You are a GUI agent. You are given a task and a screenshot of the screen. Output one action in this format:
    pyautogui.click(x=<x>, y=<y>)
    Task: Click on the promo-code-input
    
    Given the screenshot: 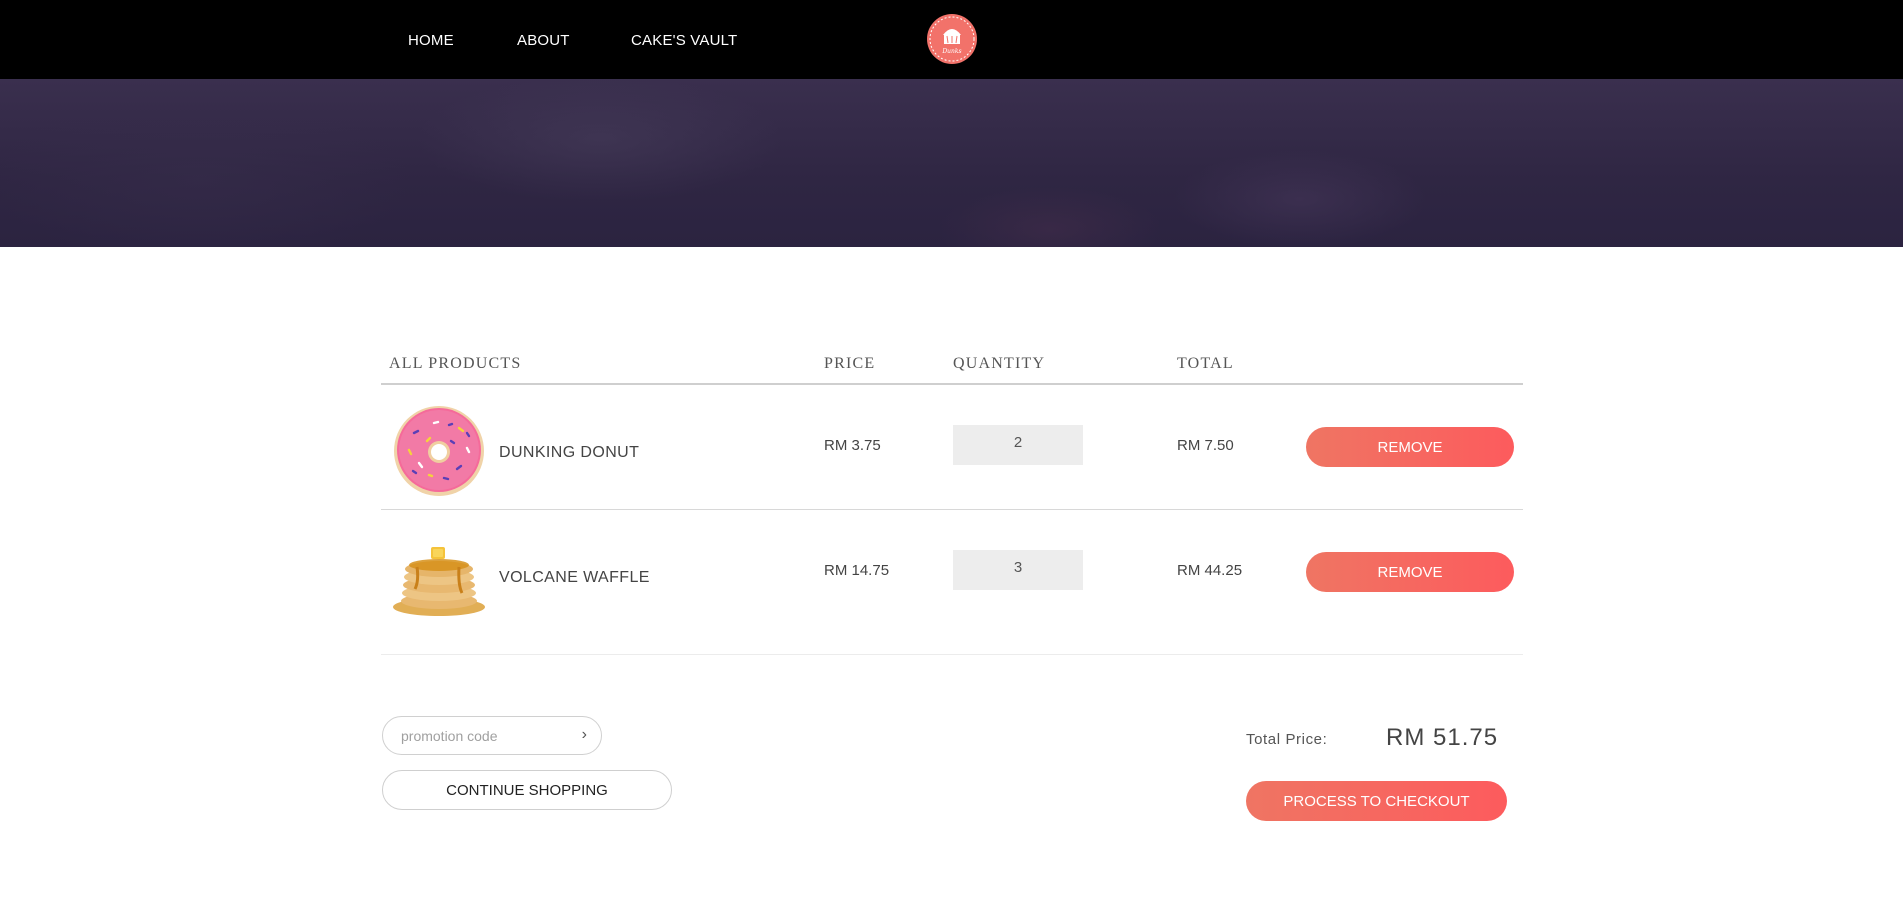 What is the action you would take?
    pyautogui.click(x=486, y=736)
    